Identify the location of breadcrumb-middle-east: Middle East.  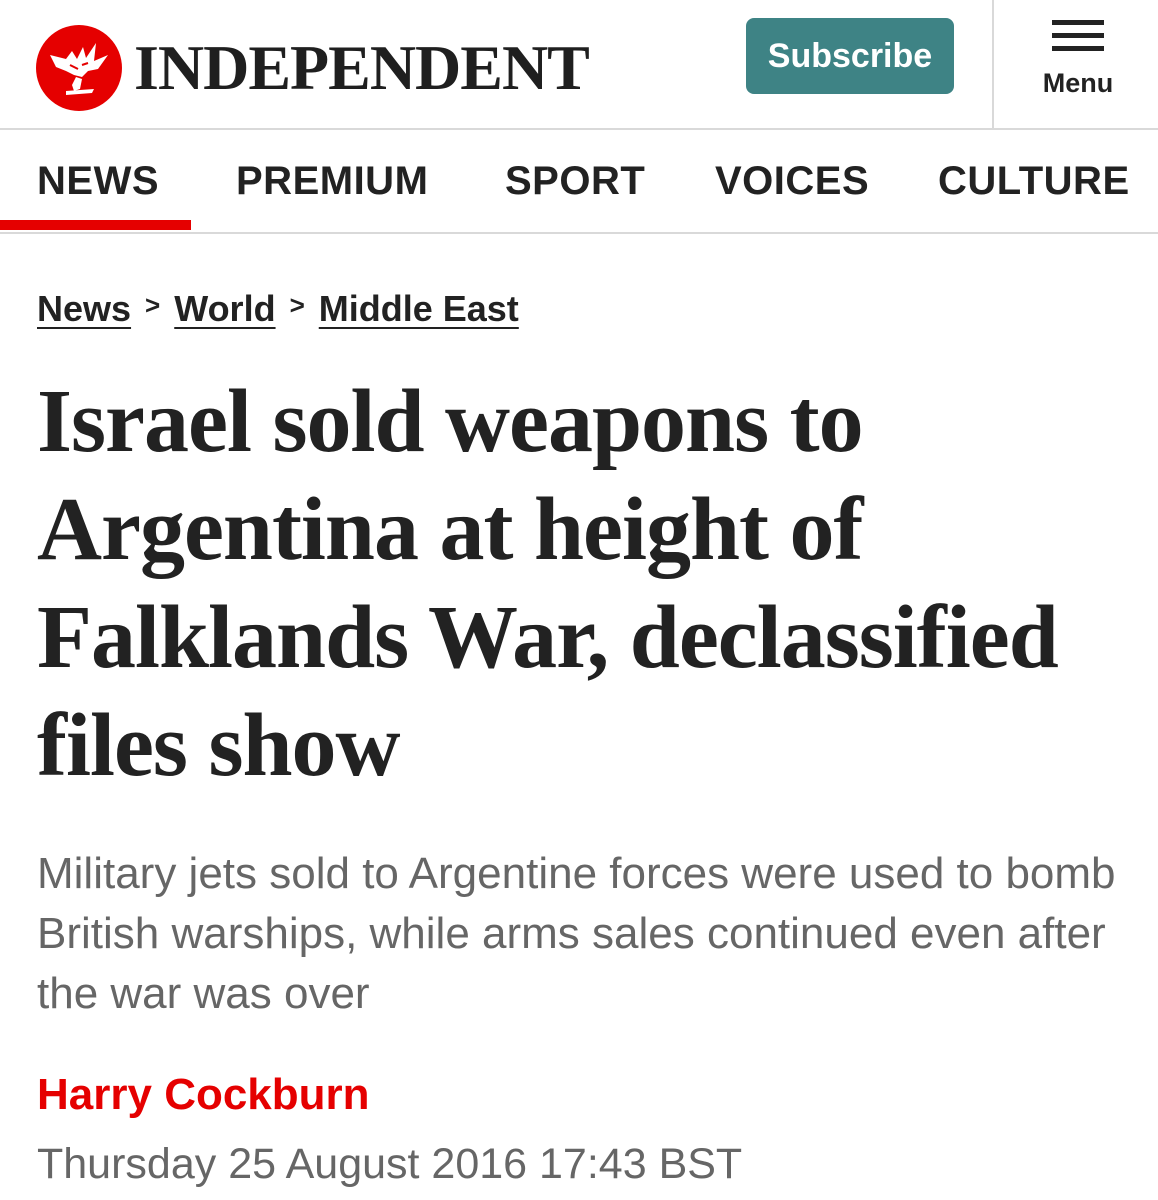
(419, 309).